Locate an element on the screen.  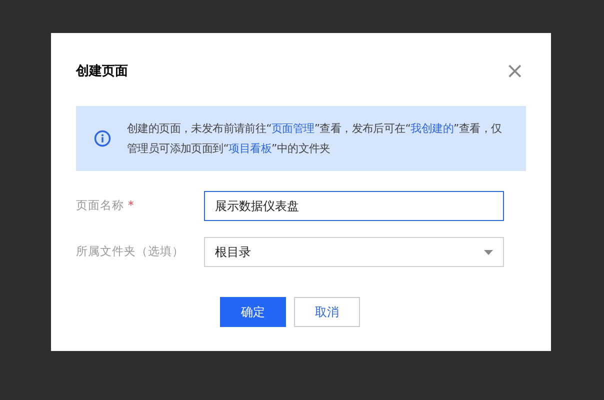
field-label: 所属文件夹（选填） is located at coordinates (130, 251).